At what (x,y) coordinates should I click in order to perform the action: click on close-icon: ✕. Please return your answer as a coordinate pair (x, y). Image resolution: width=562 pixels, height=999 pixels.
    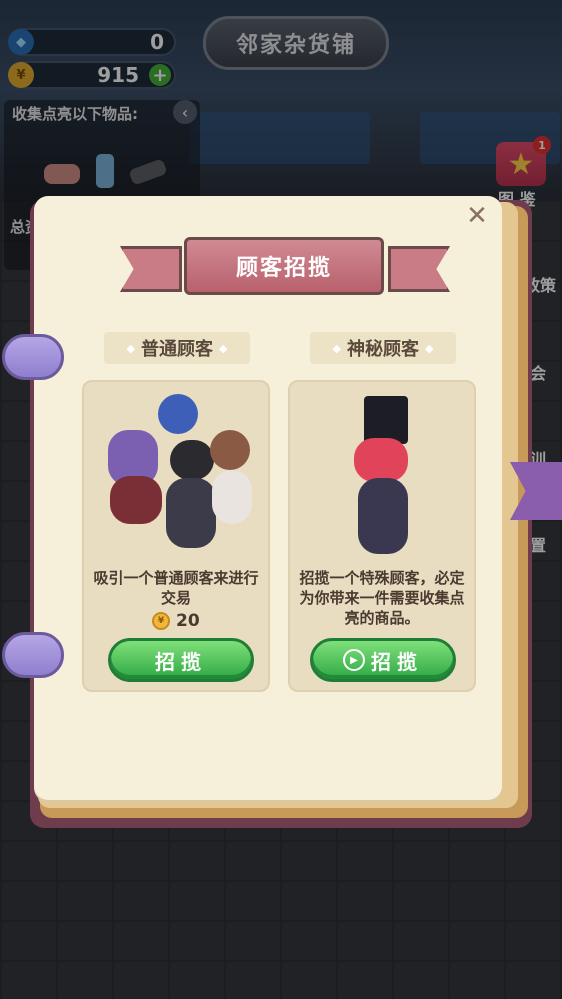
    Looking at the image, I should click on (477, 216).